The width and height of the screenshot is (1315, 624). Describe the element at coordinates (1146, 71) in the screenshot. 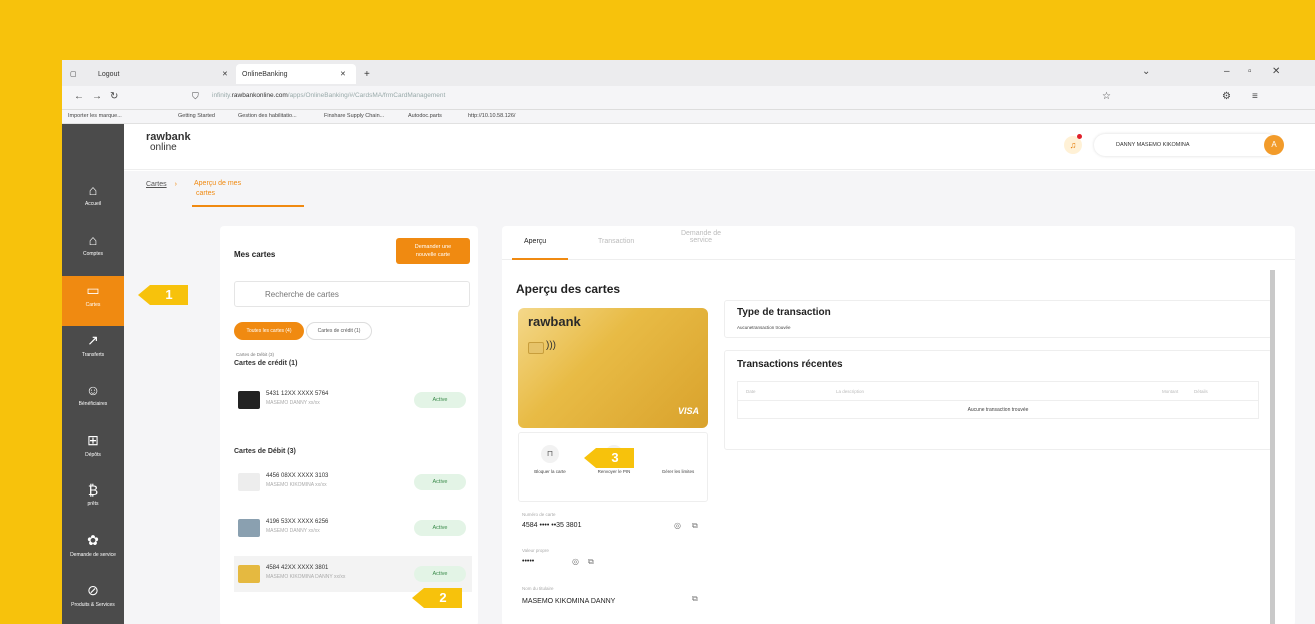

I see `tab-list-icon: ⌄` at that location.